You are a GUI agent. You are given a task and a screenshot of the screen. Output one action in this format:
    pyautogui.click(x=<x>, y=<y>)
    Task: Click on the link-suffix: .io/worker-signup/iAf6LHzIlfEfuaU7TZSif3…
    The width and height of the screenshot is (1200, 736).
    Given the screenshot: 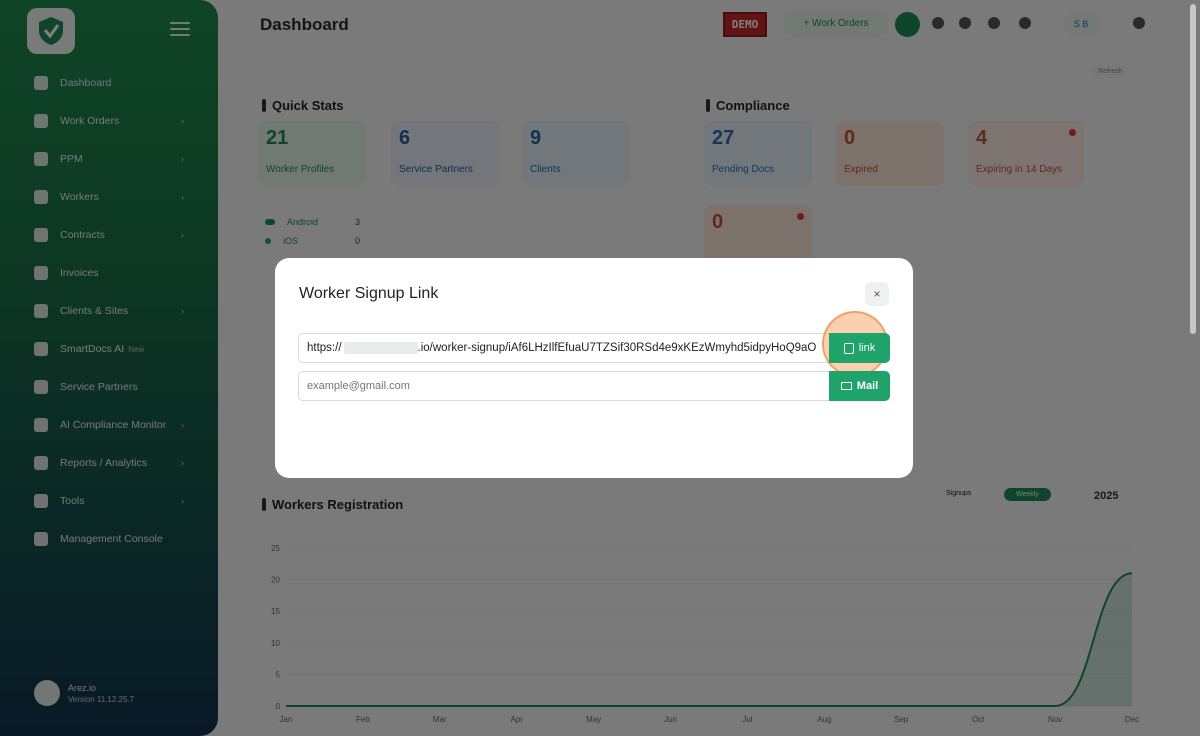 What is the action you would take?
    pyautogui.click(x=617, y=348)
    